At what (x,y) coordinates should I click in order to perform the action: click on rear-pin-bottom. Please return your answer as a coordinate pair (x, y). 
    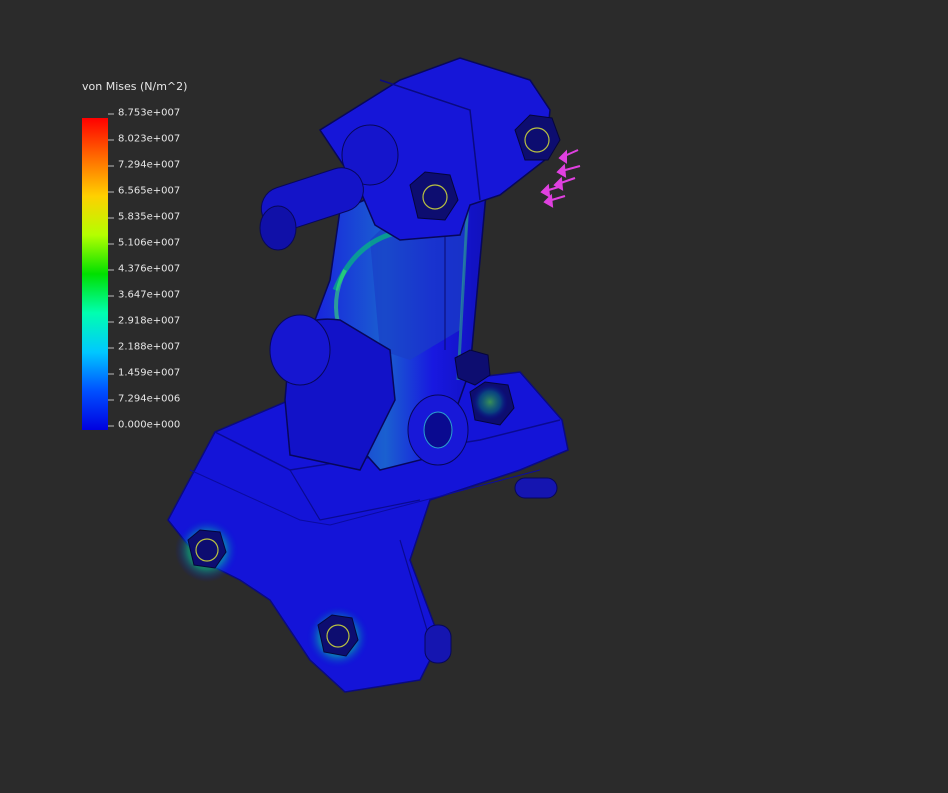
    Looking at the image, I should click on (438, 644).